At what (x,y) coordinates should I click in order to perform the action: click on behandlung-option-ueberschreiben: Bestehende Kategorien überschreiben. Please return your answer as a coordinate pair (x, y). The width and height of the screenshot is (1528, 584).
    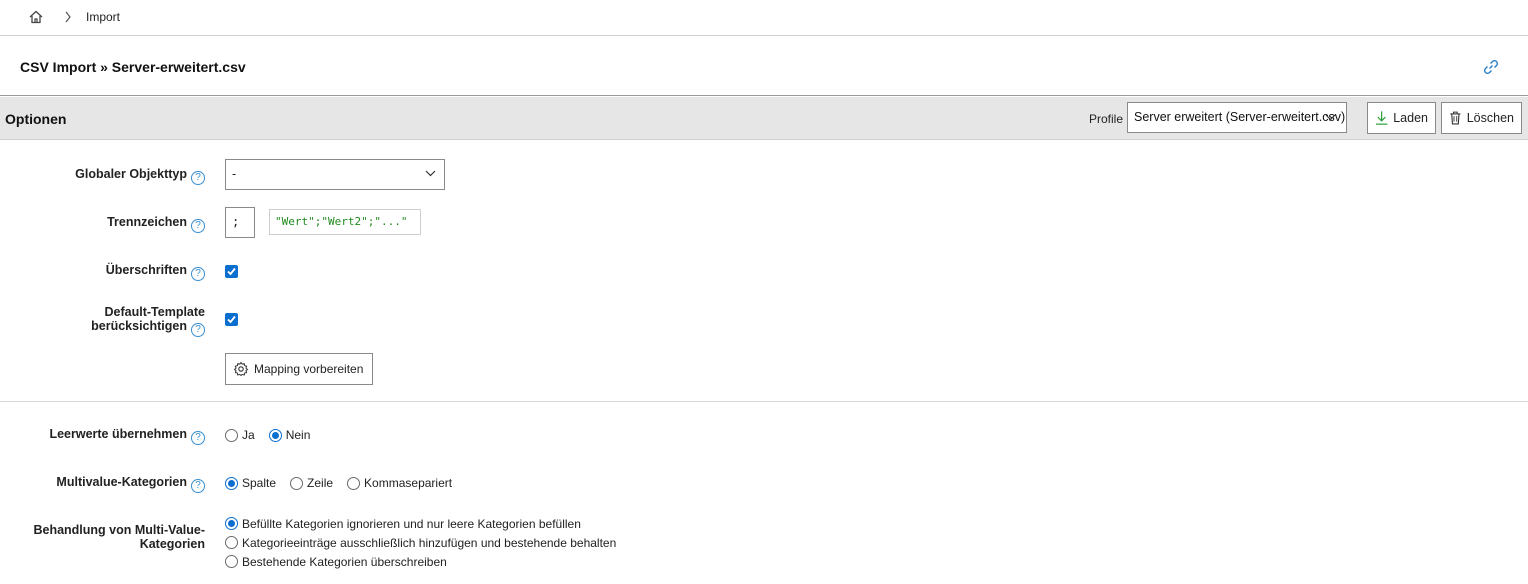
    Looking at the image, I should click on (420, 561).